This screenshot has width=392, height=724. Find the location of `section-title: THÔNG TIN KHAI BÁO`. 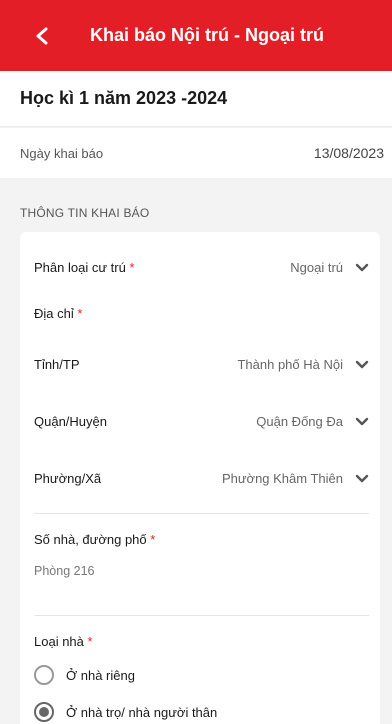

section-title: THÔNG TIN KHAI BÁO is located at coordinates (85, 213).